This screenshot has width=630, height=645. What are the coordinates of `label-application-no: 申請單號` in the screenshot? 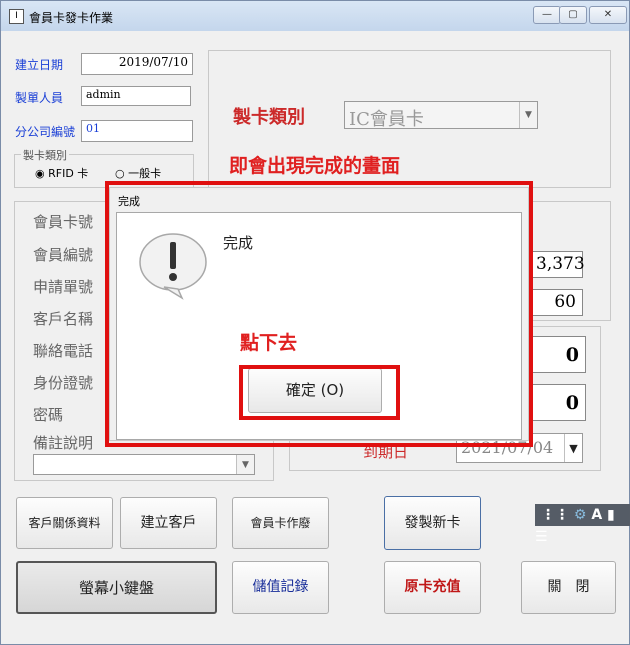 It's located at (63, 287).